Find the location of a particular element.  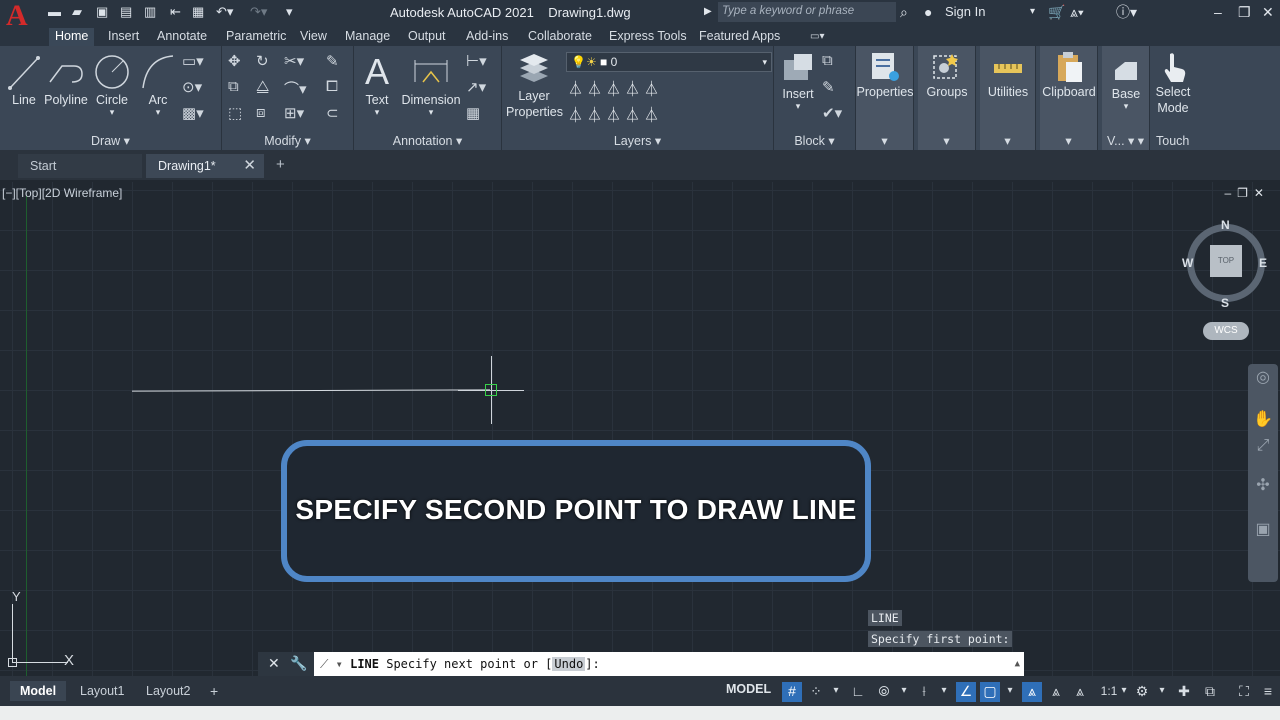

help-icon: ⓘ▾ is located at coordinates (1126, 12).